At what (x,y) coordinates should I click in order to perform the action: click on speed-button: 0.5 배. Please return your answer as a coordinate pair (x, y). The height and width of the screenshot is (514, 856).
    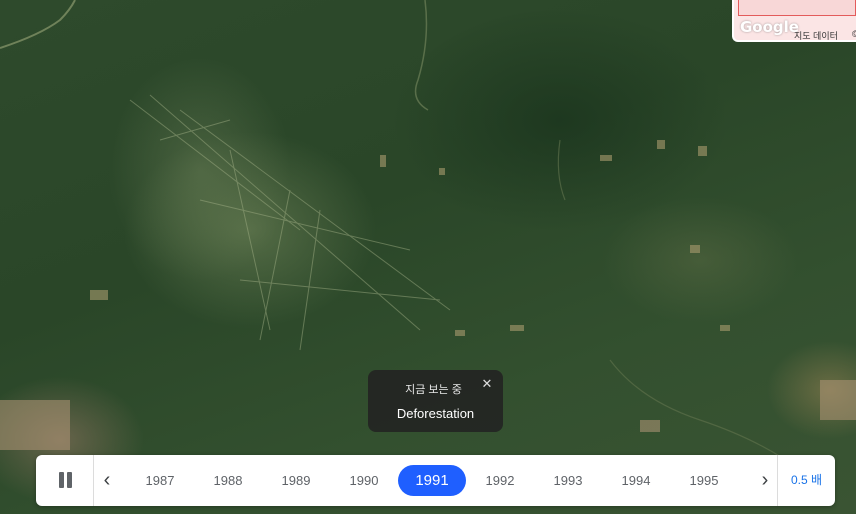
    Looking at the image, I should click on (806, 480).